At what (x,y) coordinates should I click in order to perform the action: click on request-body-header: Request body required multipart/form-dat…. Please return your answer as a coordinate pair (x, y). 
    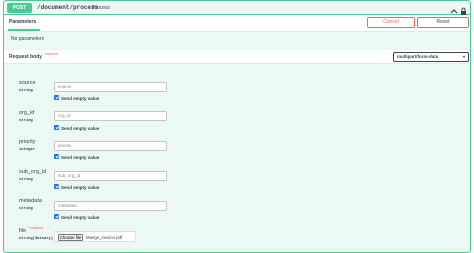
    Looking at the image, I should click on (237, 57).